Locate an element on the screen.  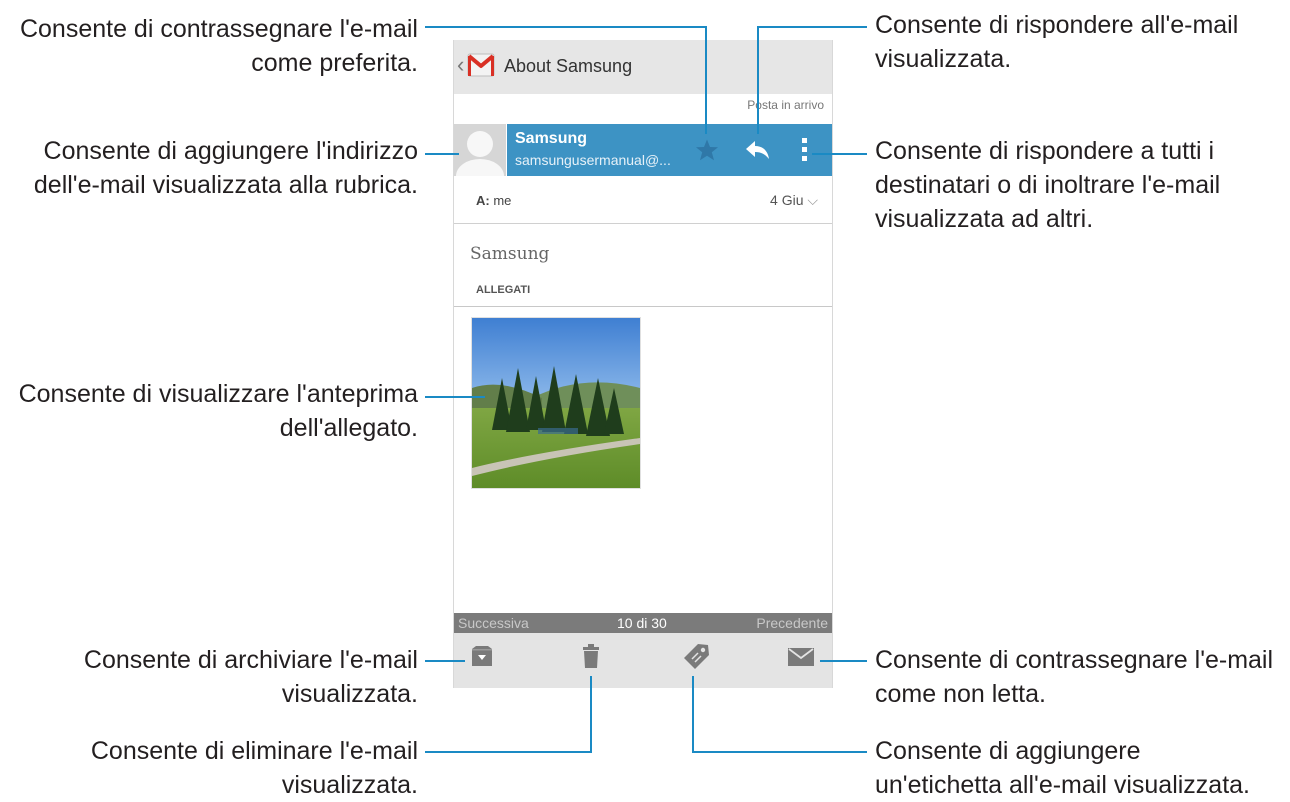
contact-placeholder-icon is located at coordinates (480, 150).